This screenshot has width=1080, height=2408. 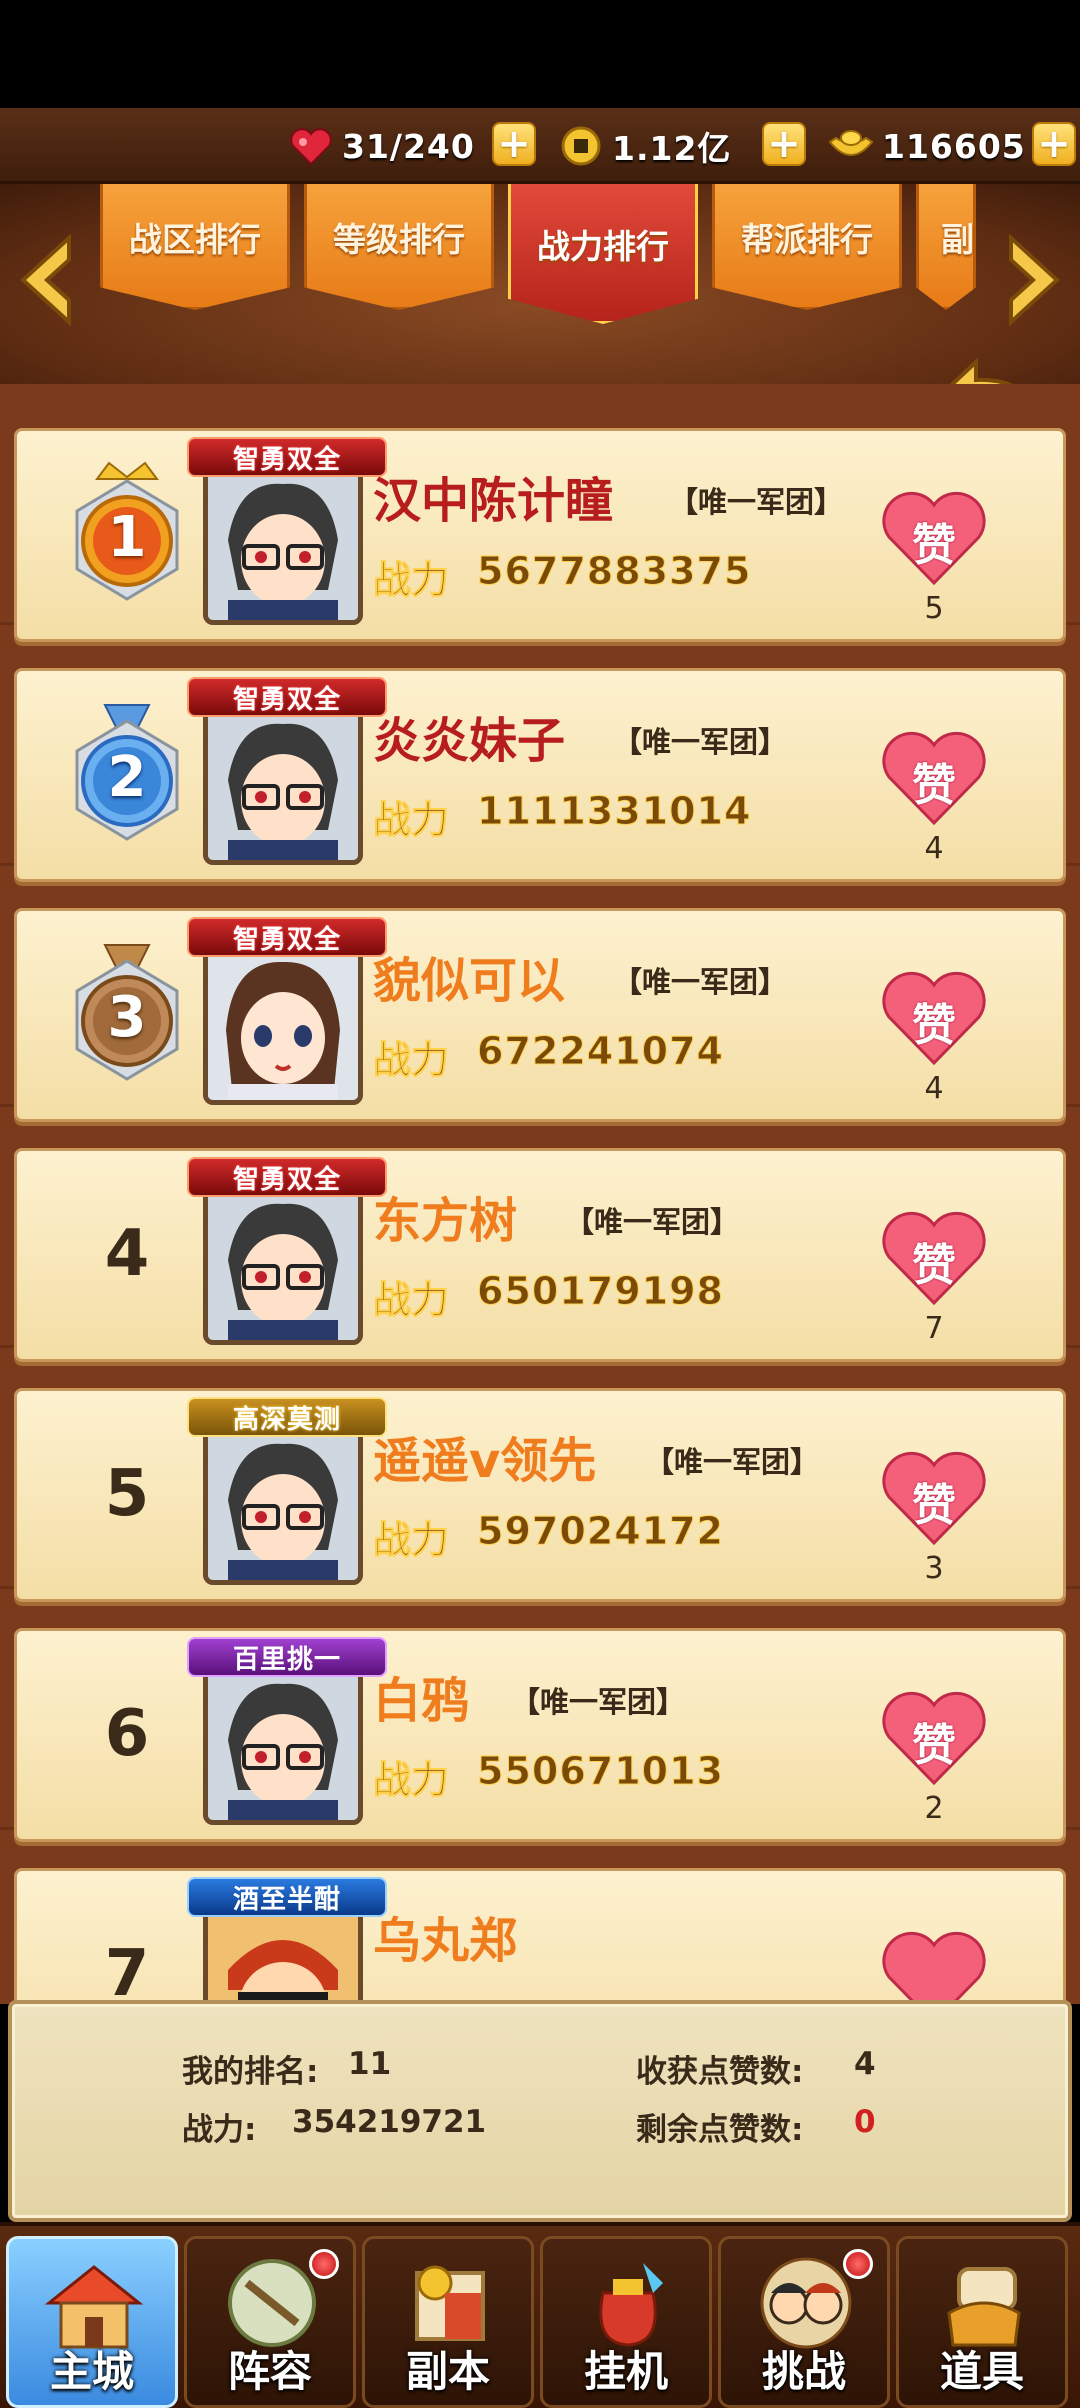 I want to click on ranking-tabs-area: 战区排行 等级排行 战力排行 帮派排行 副, so click(x=540, y=306).